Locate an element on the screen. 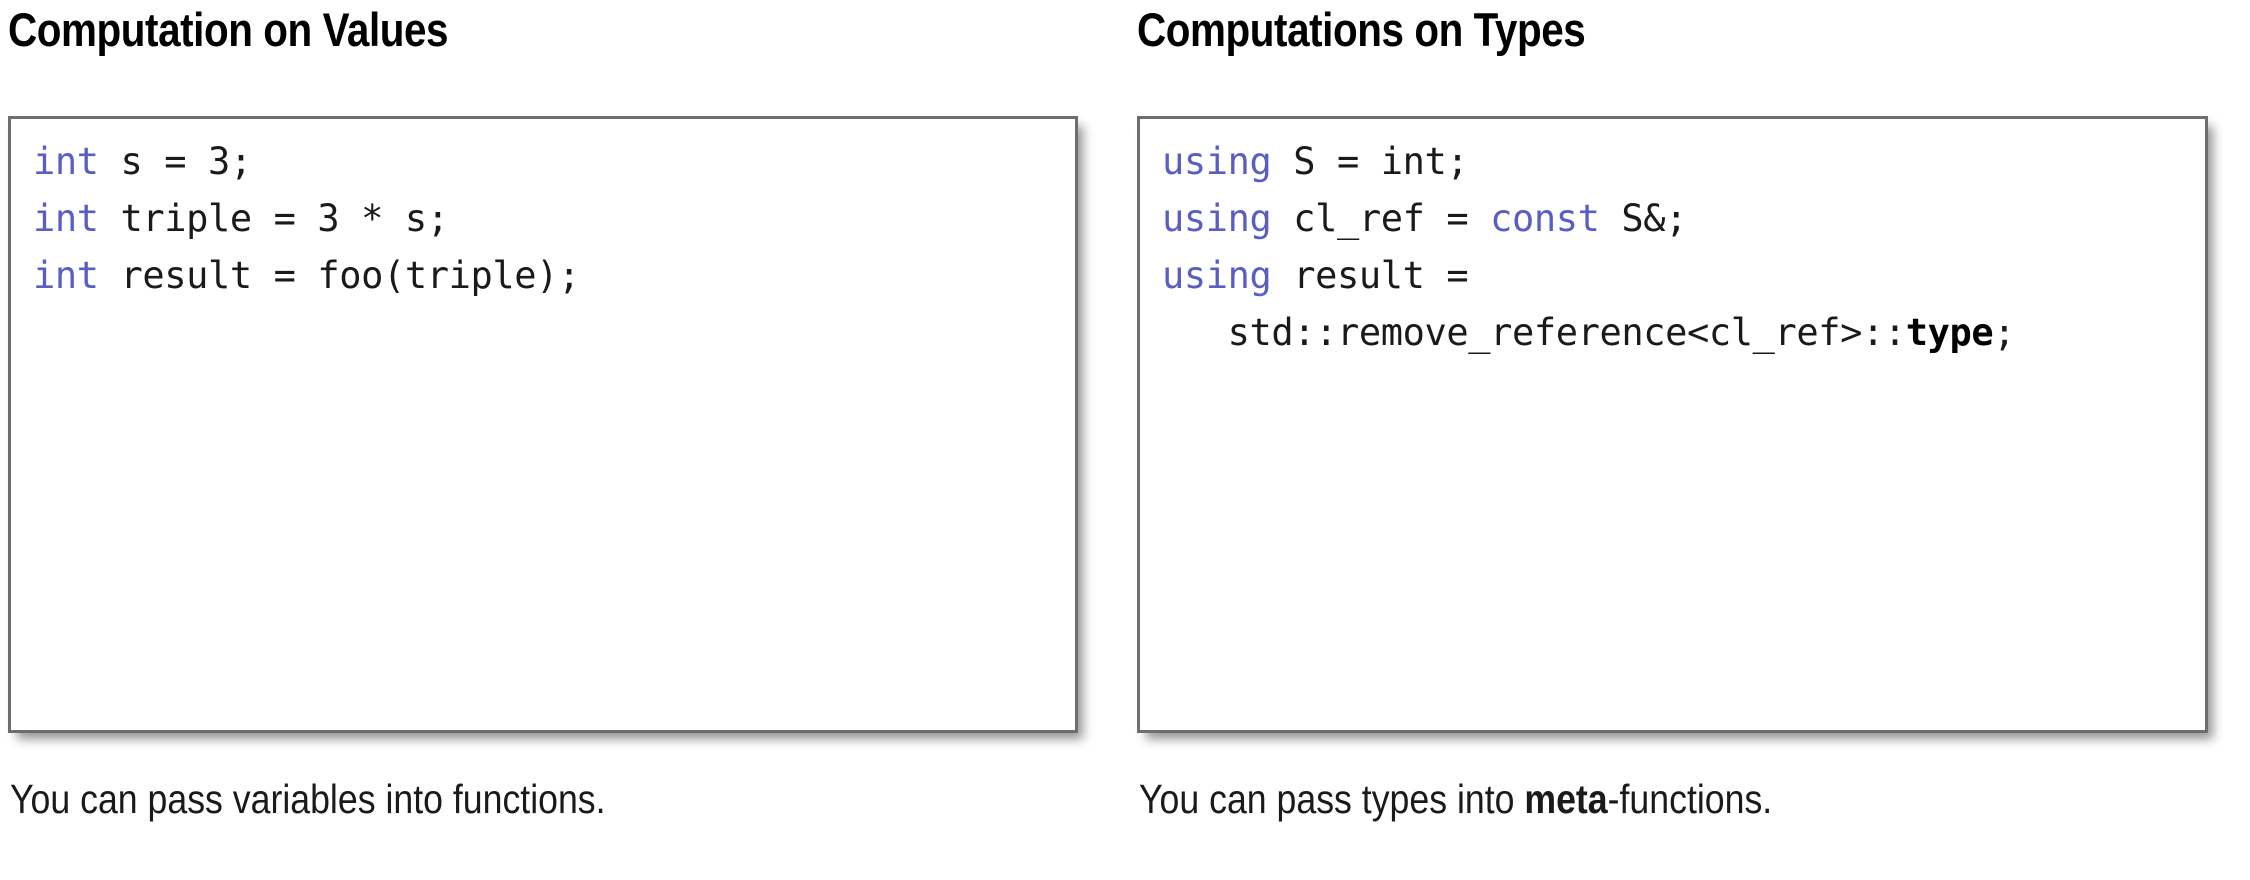  code-token: S&; is located at coordinates (1643, 218).